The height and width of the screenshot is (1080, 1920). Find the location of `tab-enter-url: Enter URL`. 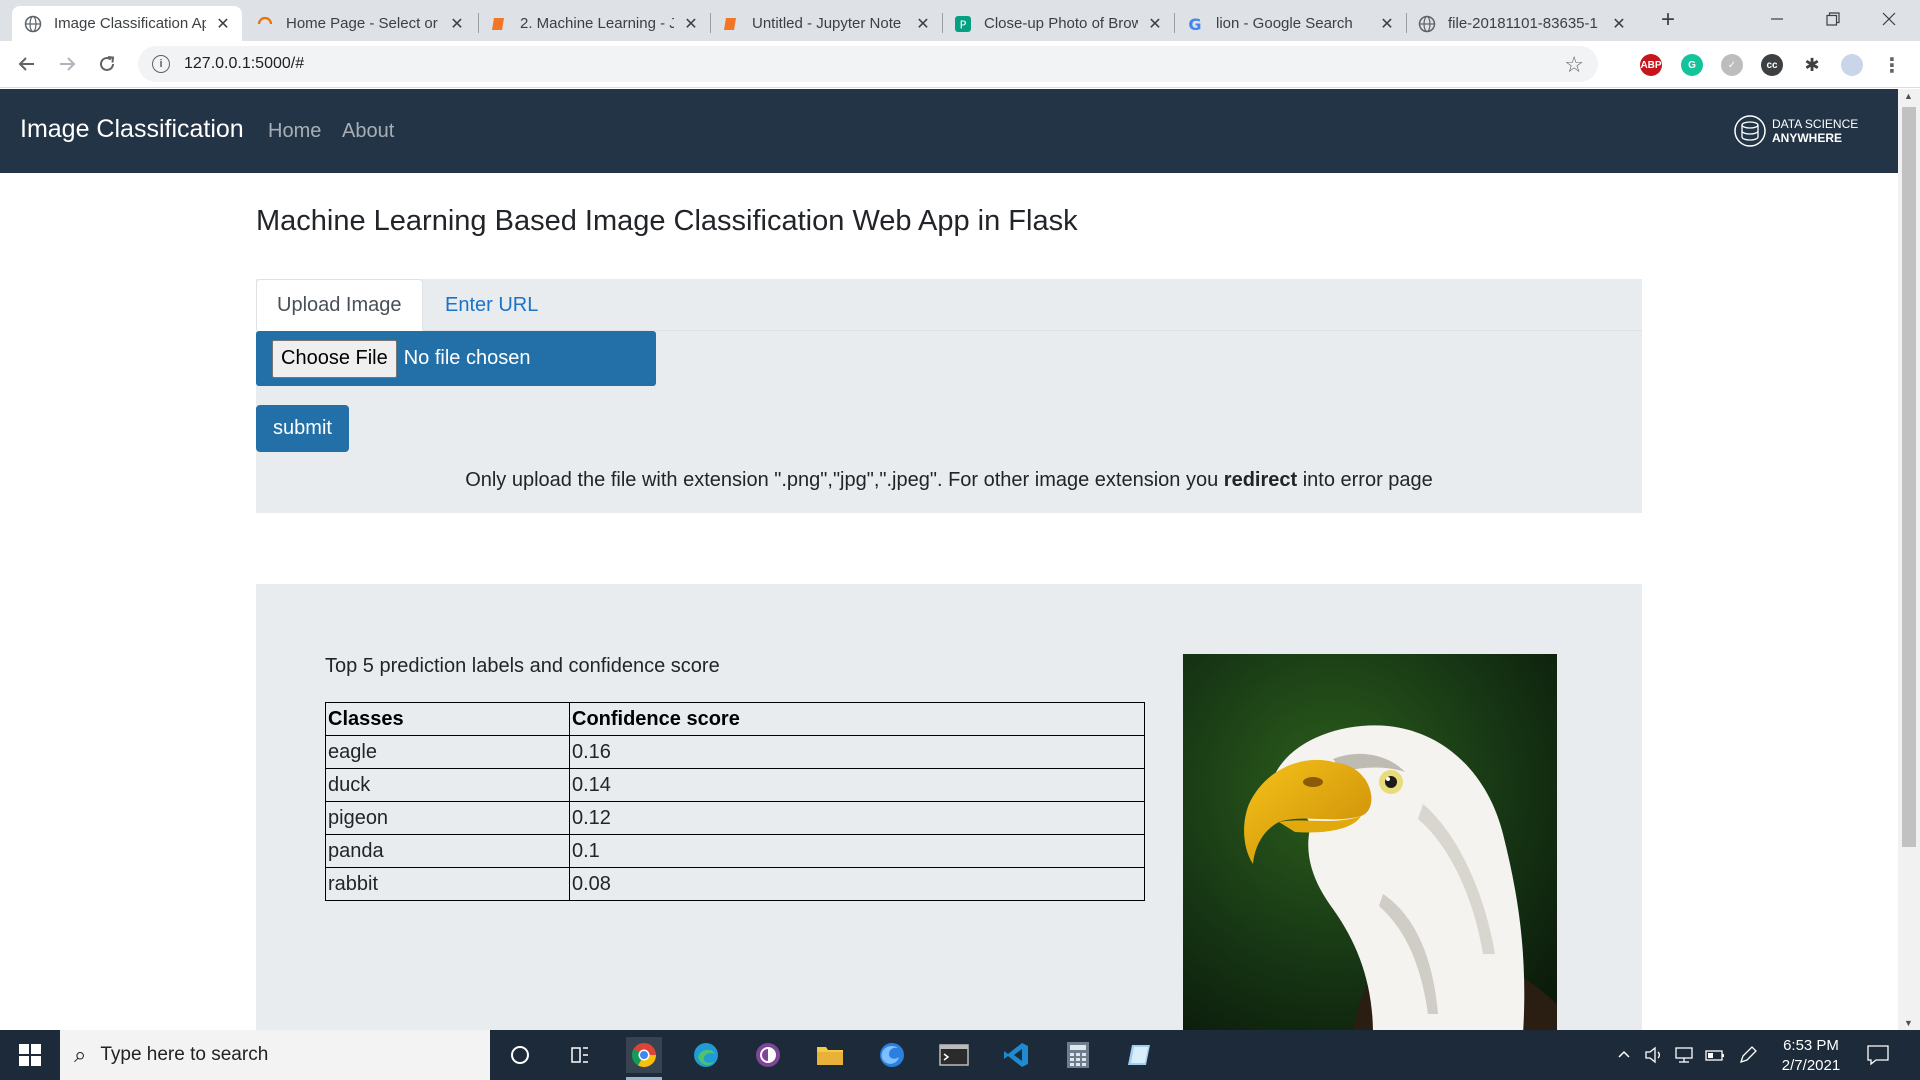

tab-enter-url: Enter URL is located at coordinates (491, 305).